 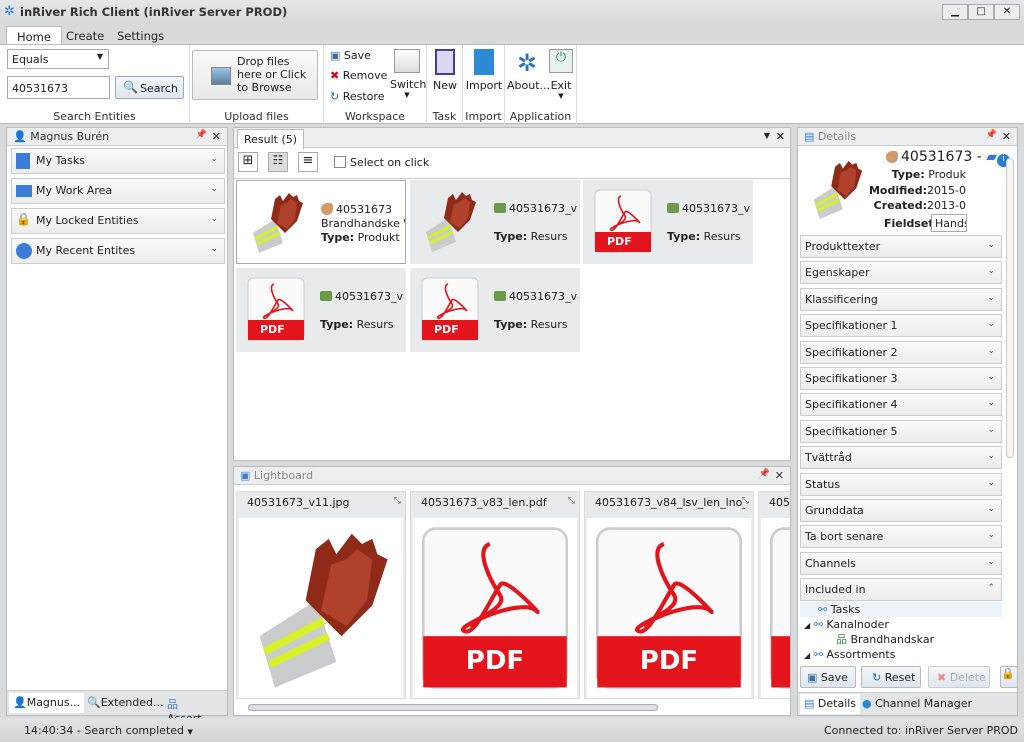 What do you see at coordinates (58, 59) in the screenshot?
I see `operator-select: Equals ▼` at bounding box center [58, 59].